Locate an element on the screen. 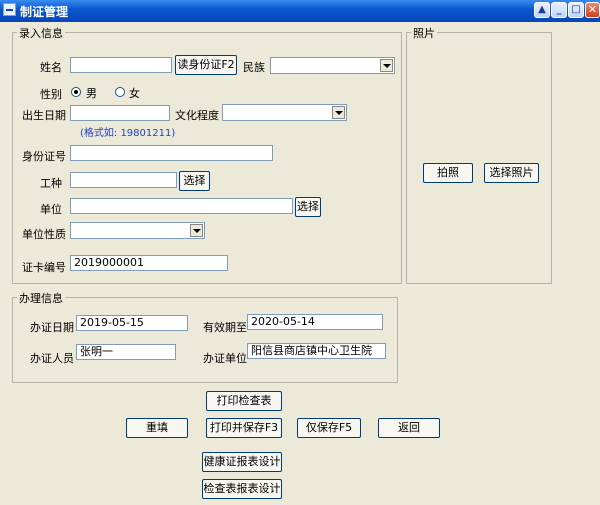 The image size is (600, 505). job-input is located at coordinates (123, 180).